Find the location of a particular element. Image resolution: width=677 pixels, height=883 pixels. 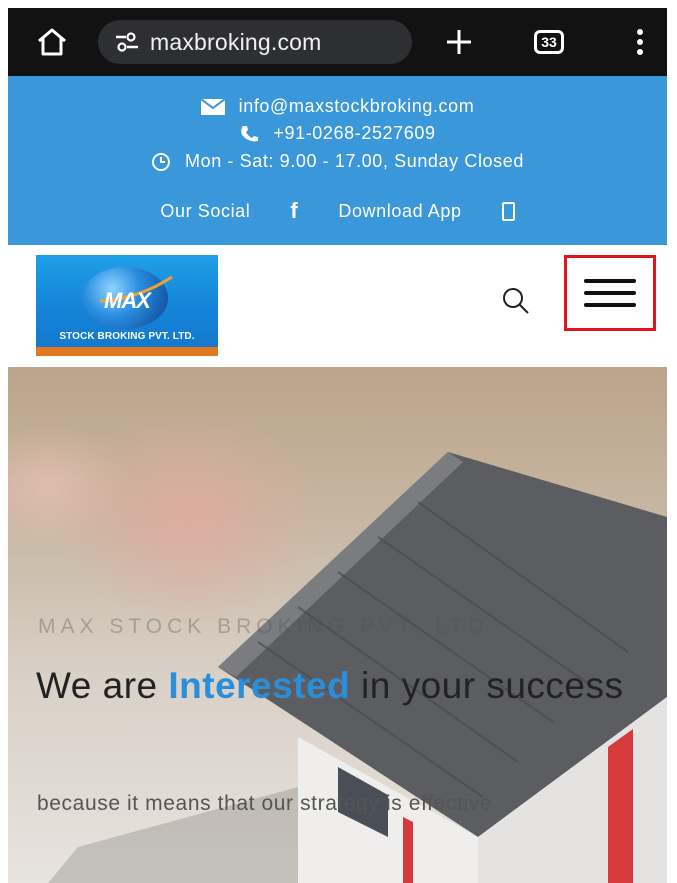

envelope-icon is located at coordinates (212, 106).